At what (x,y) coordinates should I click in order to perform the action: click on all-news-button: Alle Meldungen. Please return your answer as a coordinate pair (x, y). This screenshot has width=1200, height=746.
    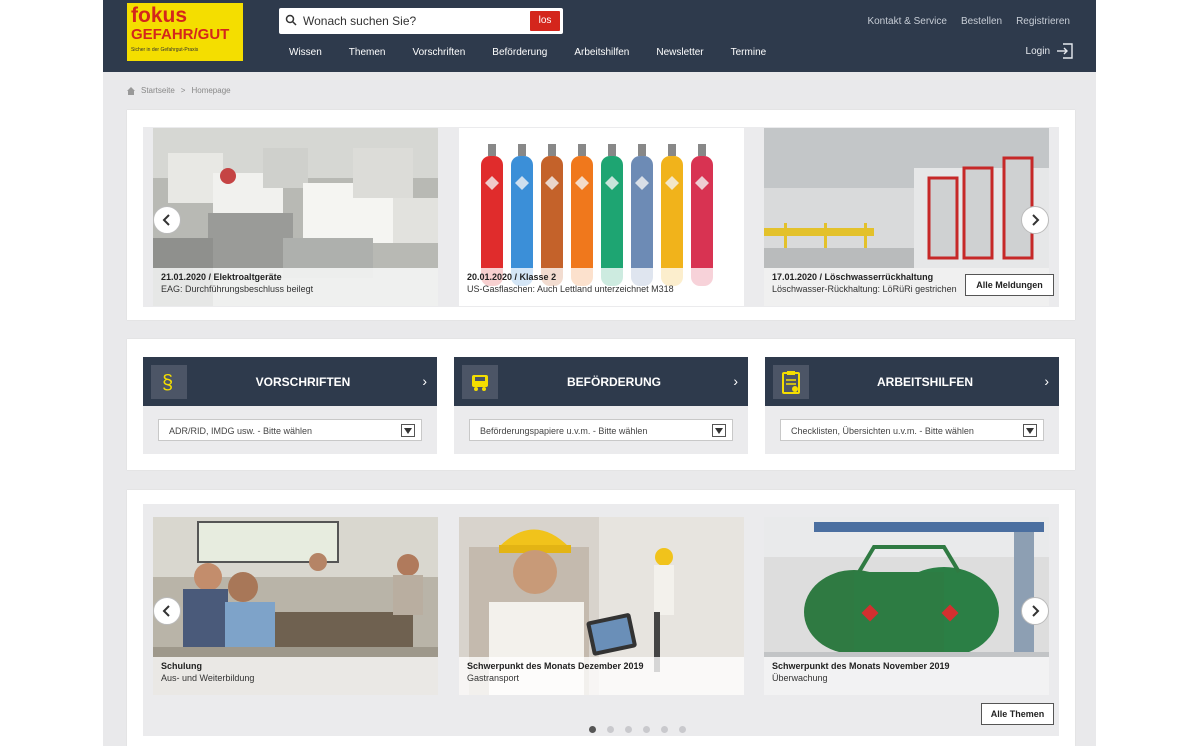
    Looking at the image, I should click on (1009, 285).